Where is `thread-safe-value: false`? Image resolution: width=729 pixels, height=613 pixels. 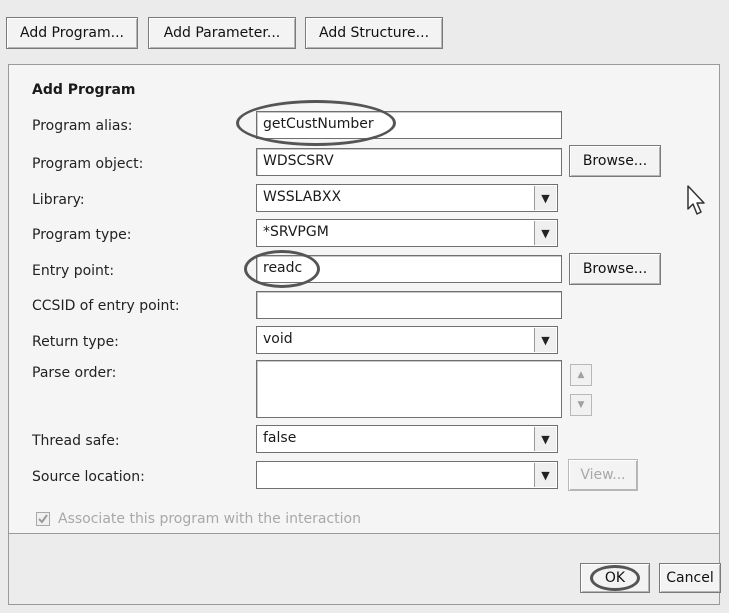
thread-safe-value: false is located at coordinates (280, 438).